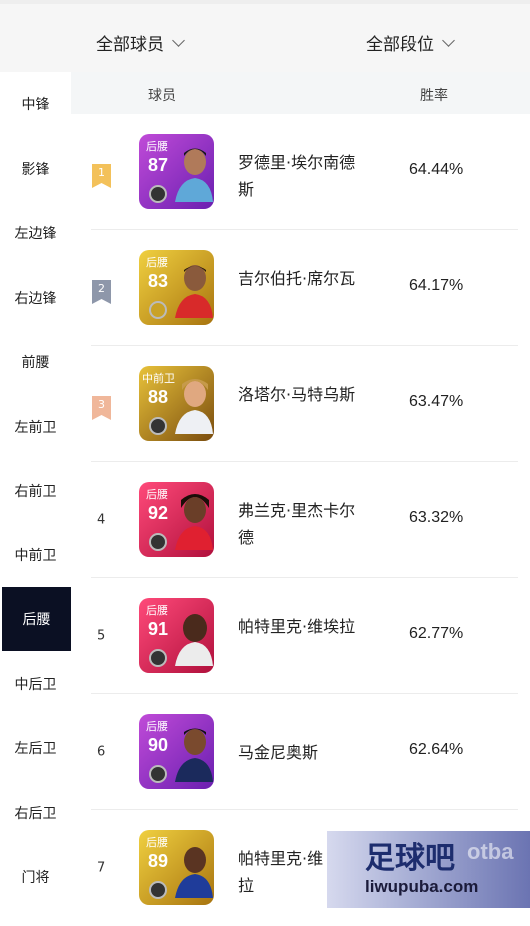  What do you see at coordinates (297, 394) in the screenshot?
I see `player-name: 洛塔尔·马特乌斯` at bounding box center [297, 394].